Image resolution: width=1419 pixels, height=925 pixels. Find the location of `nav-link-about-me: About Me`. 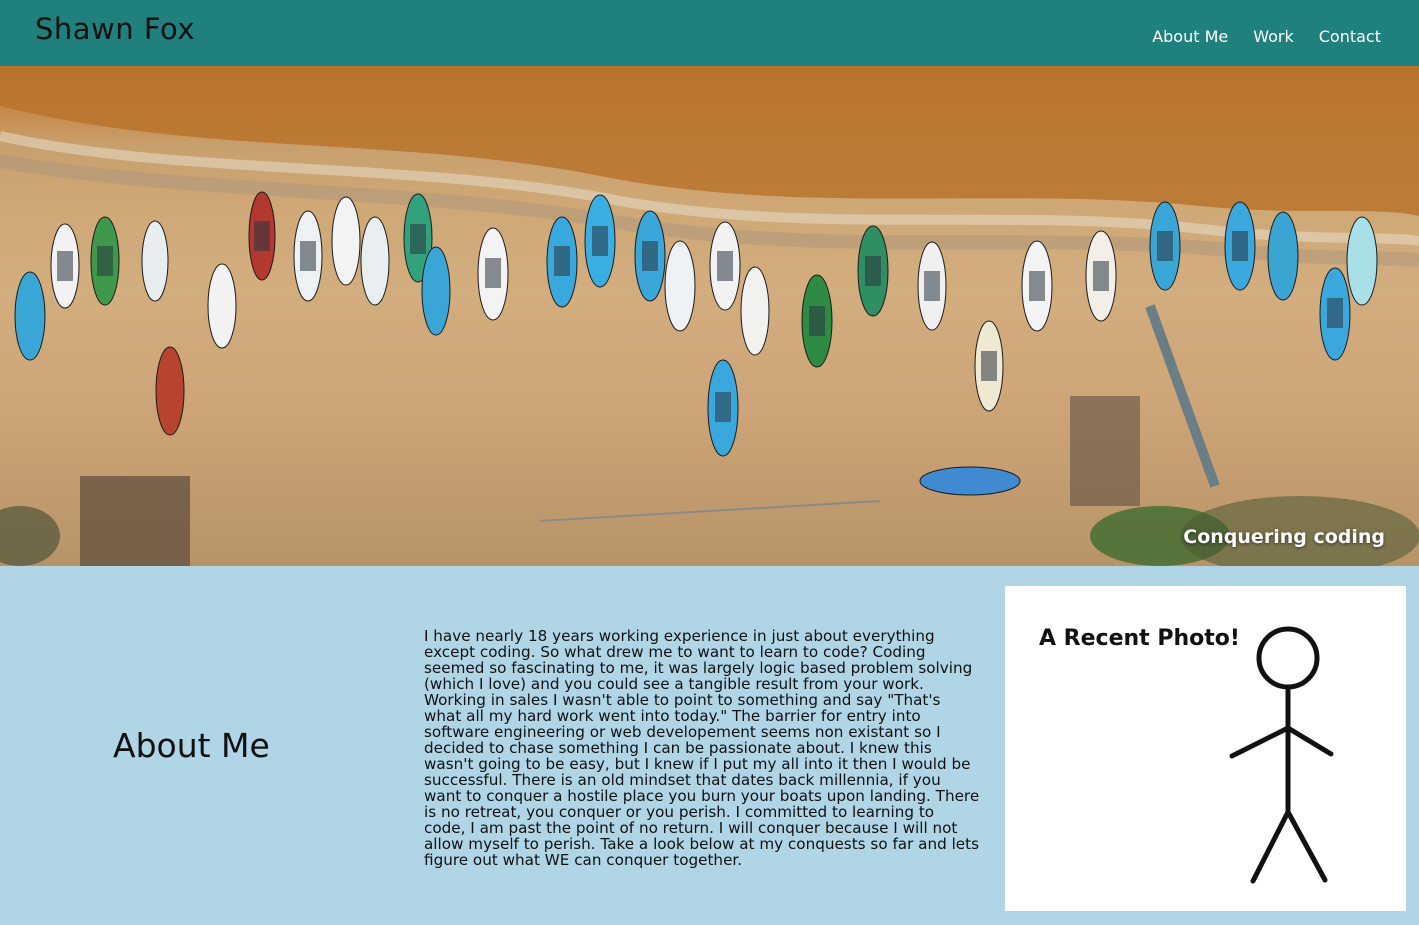

nav-link-about-me: About Me is located at coordinates (1190, 36).